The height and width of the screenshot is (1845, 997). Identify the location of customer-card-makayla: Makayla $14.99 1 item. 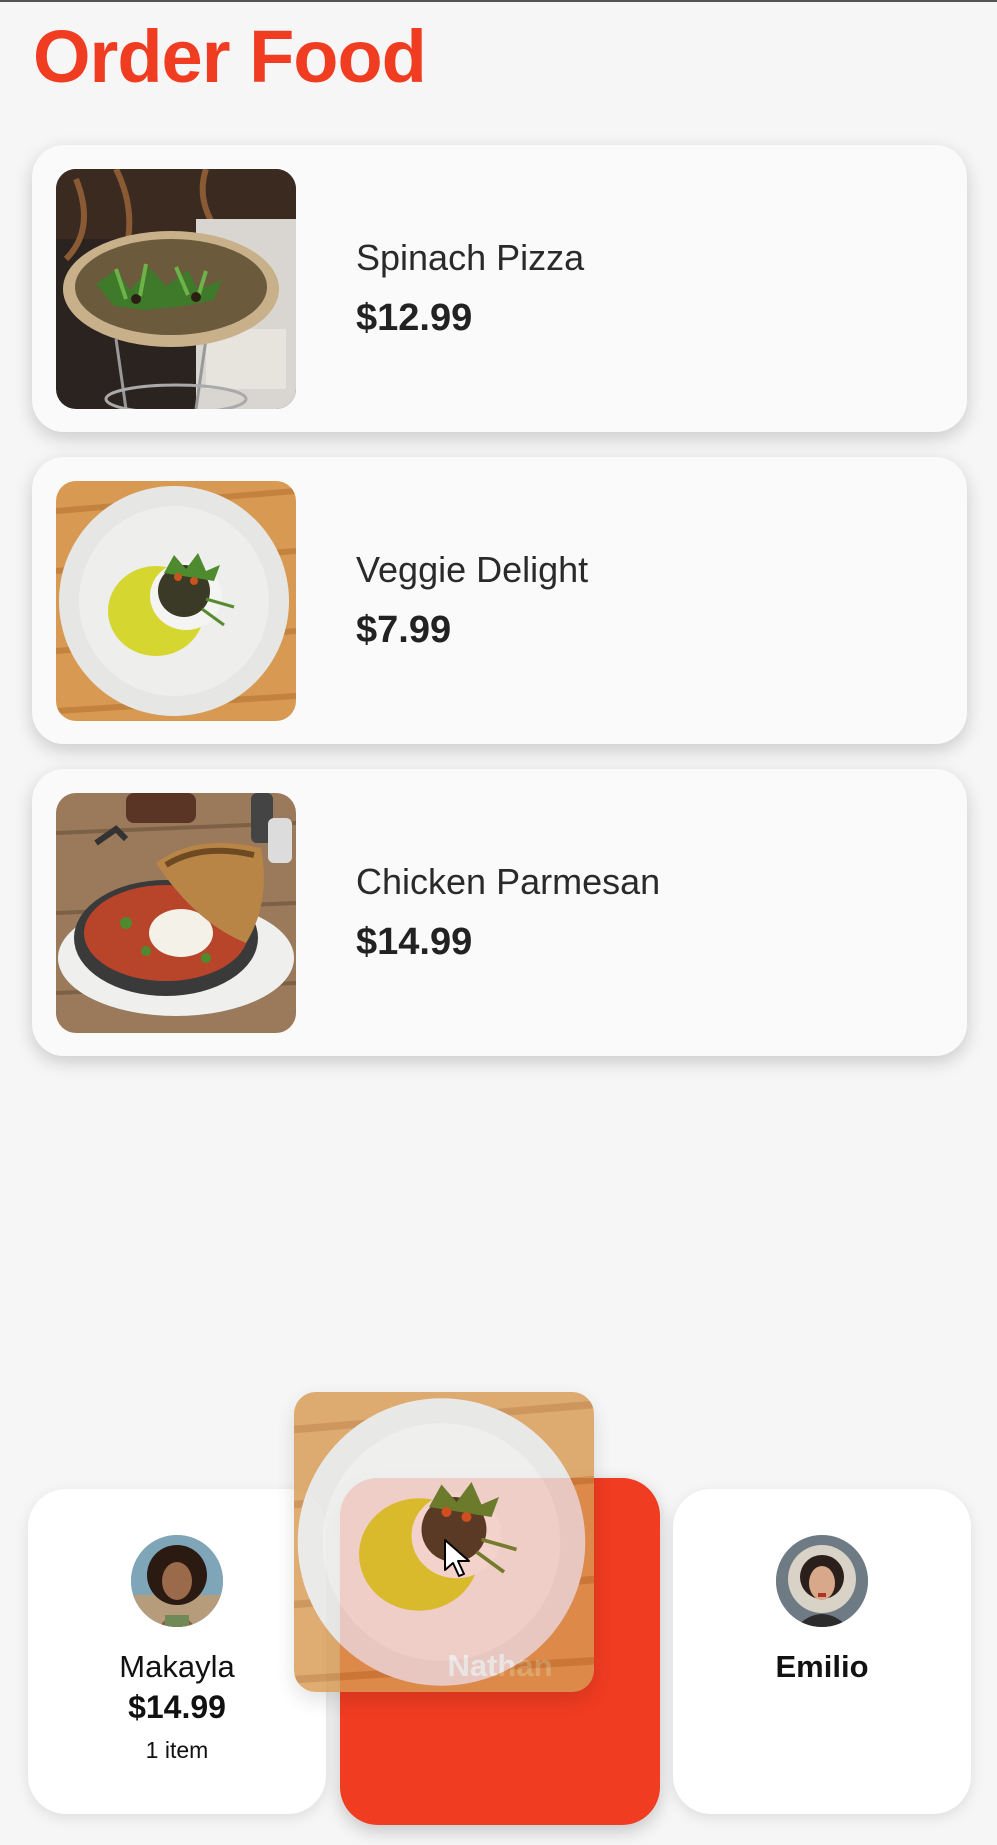
(177, 1651).